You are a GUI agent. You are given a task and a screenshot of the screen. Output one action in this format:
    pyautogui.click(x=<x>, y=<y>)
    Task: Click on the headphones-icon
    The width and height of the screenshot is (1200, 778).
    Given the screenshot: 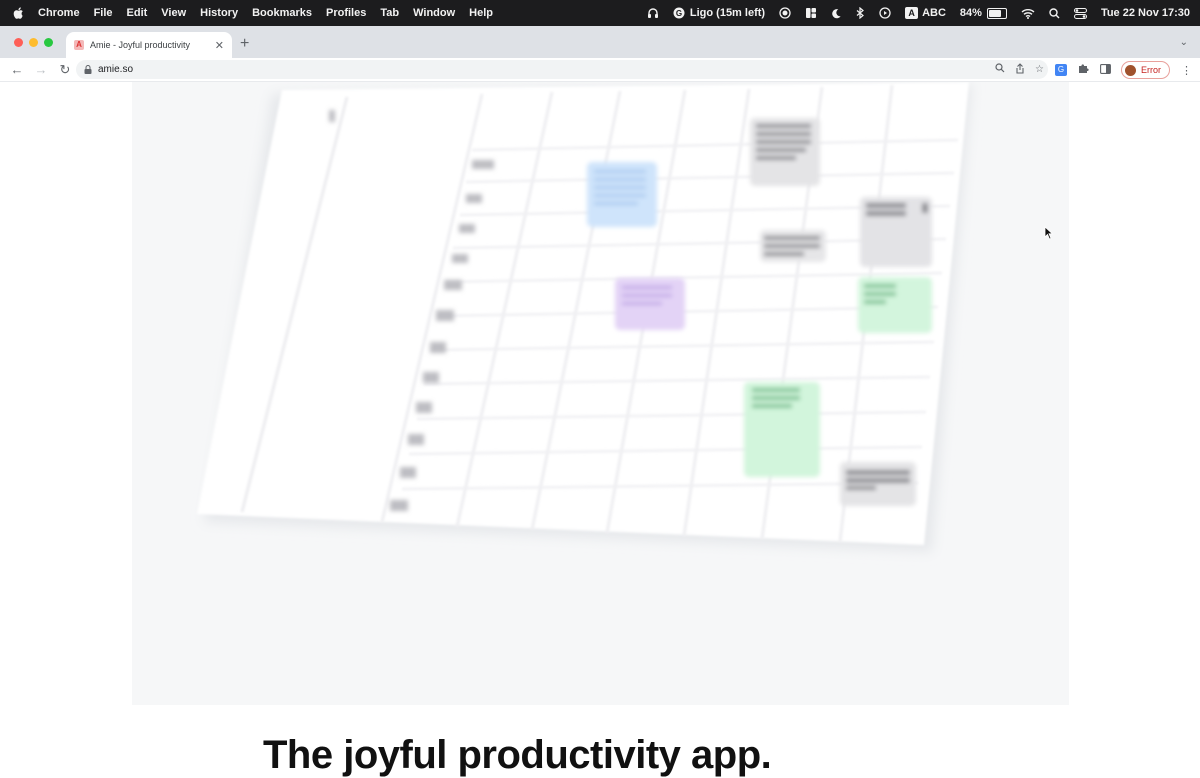 What is the action you would take?
    pyautogui.click(x=653, y=13)
    